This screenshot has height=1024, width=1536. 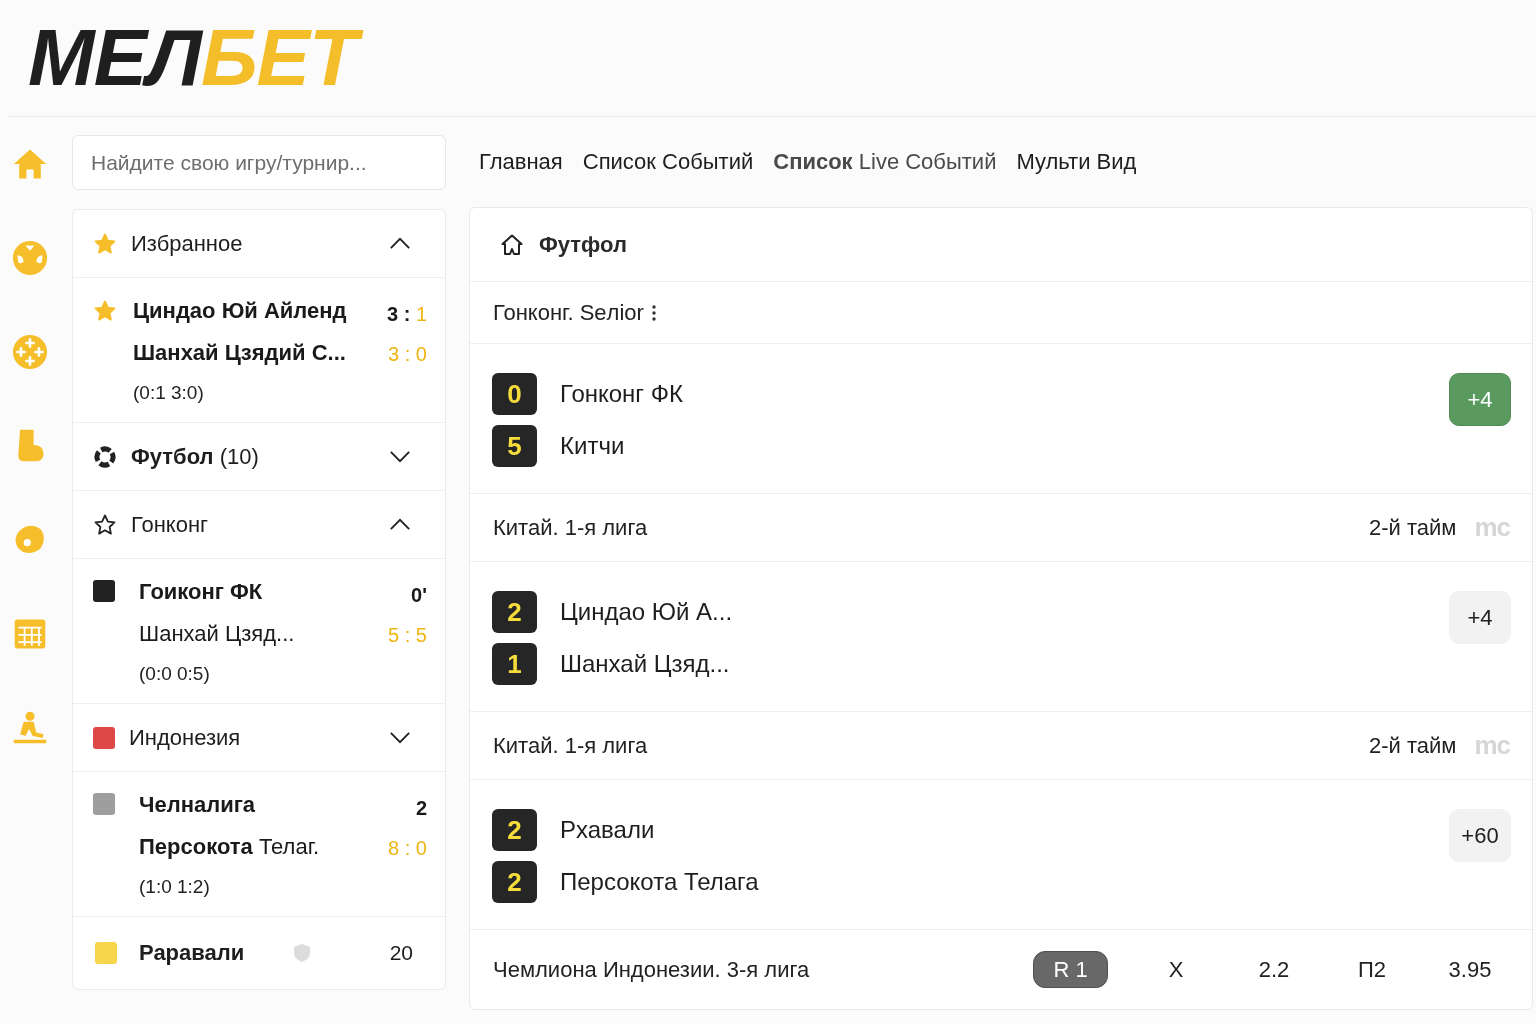 I want to click on odds-button: 3.95, so click(x=1470, y=969).